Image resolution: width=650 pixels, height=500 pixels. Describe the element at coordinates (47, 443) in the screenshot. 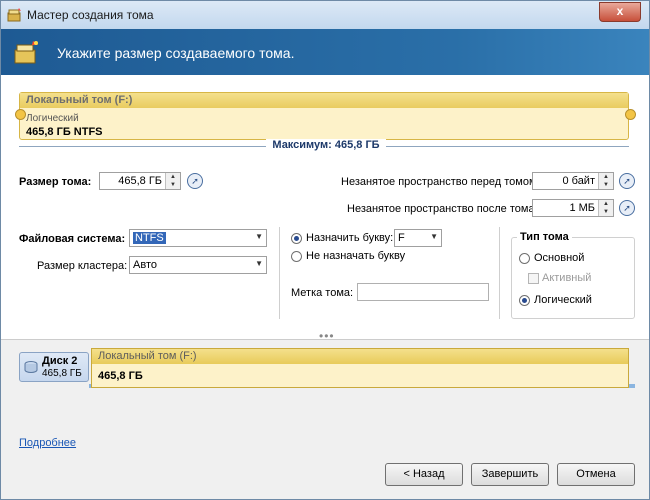

I see `more-link: Подробнее` at that location.